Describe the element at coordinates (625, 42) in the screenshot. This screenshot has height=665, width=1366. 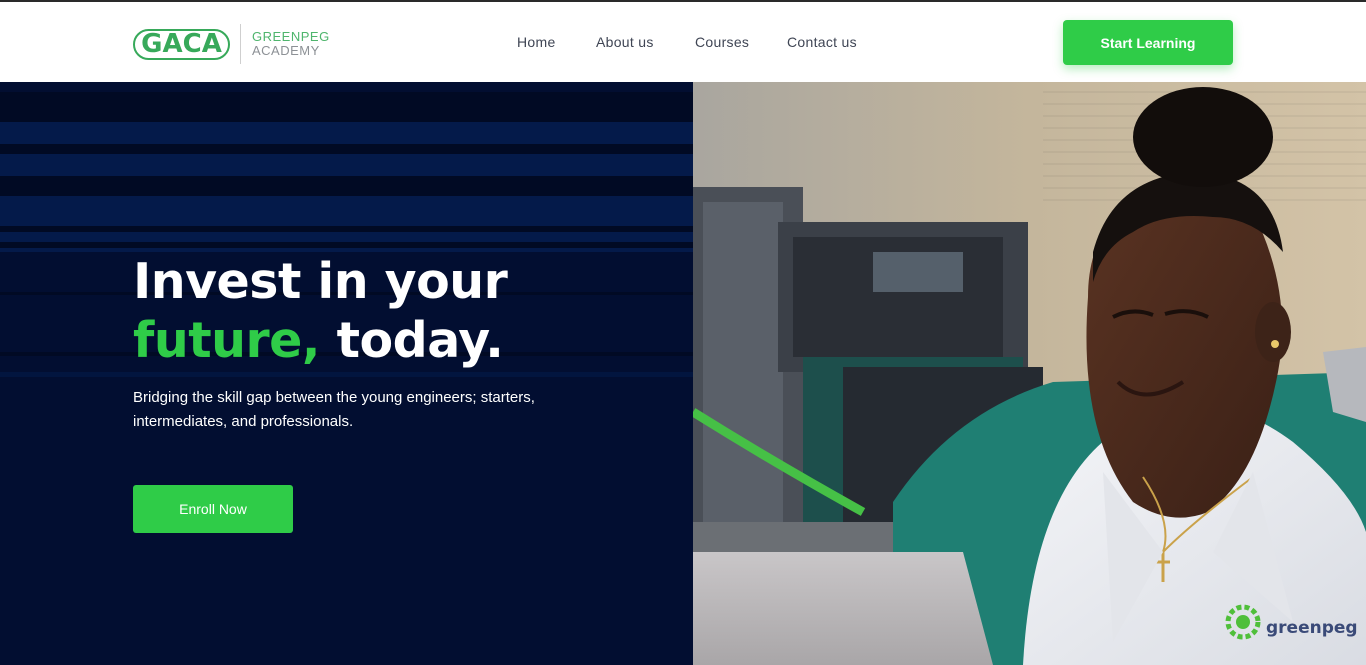
I see `nav-about-link: About us` at that location.